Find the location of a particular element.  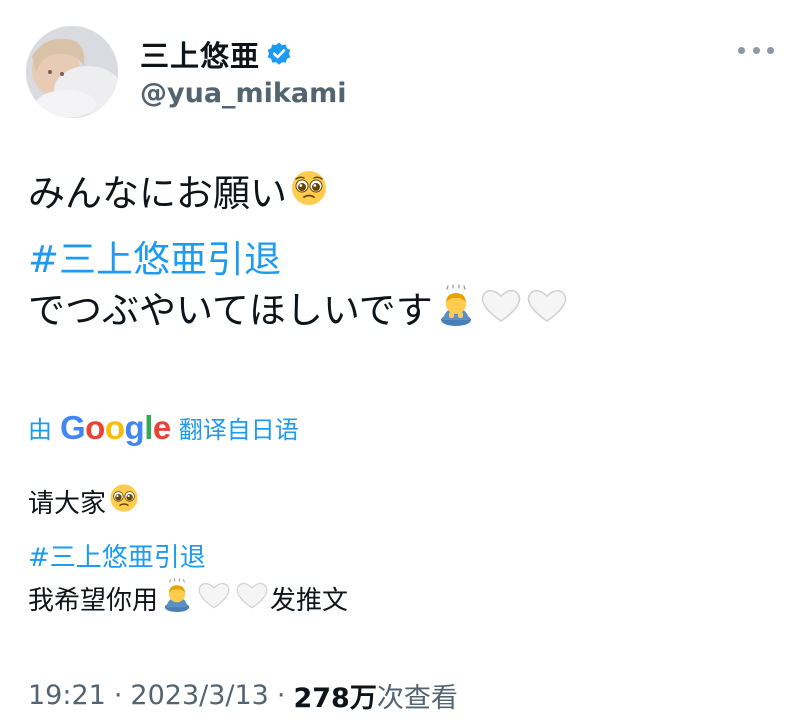

google-letter: g is located at coordinates (134, 427).